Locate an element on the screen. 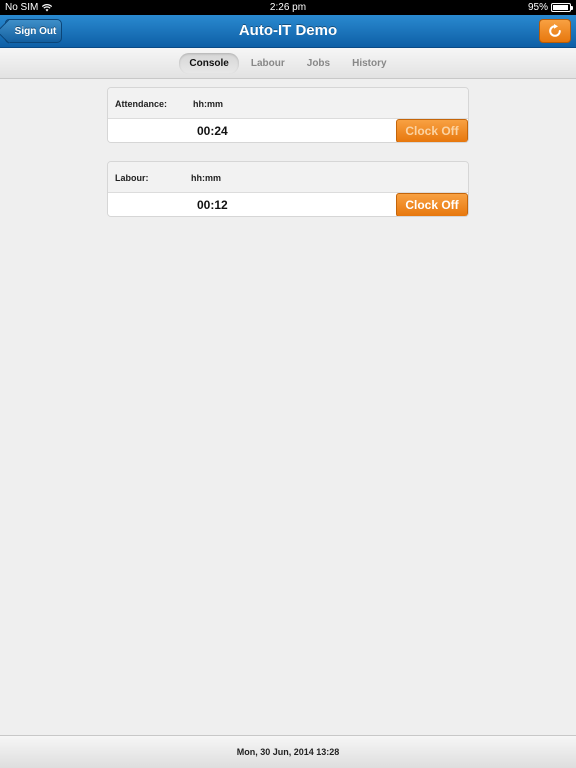 The width and height of the screenshot is (576, 768). attendance-unit: hh:mm is located at coordinates (208, 104).